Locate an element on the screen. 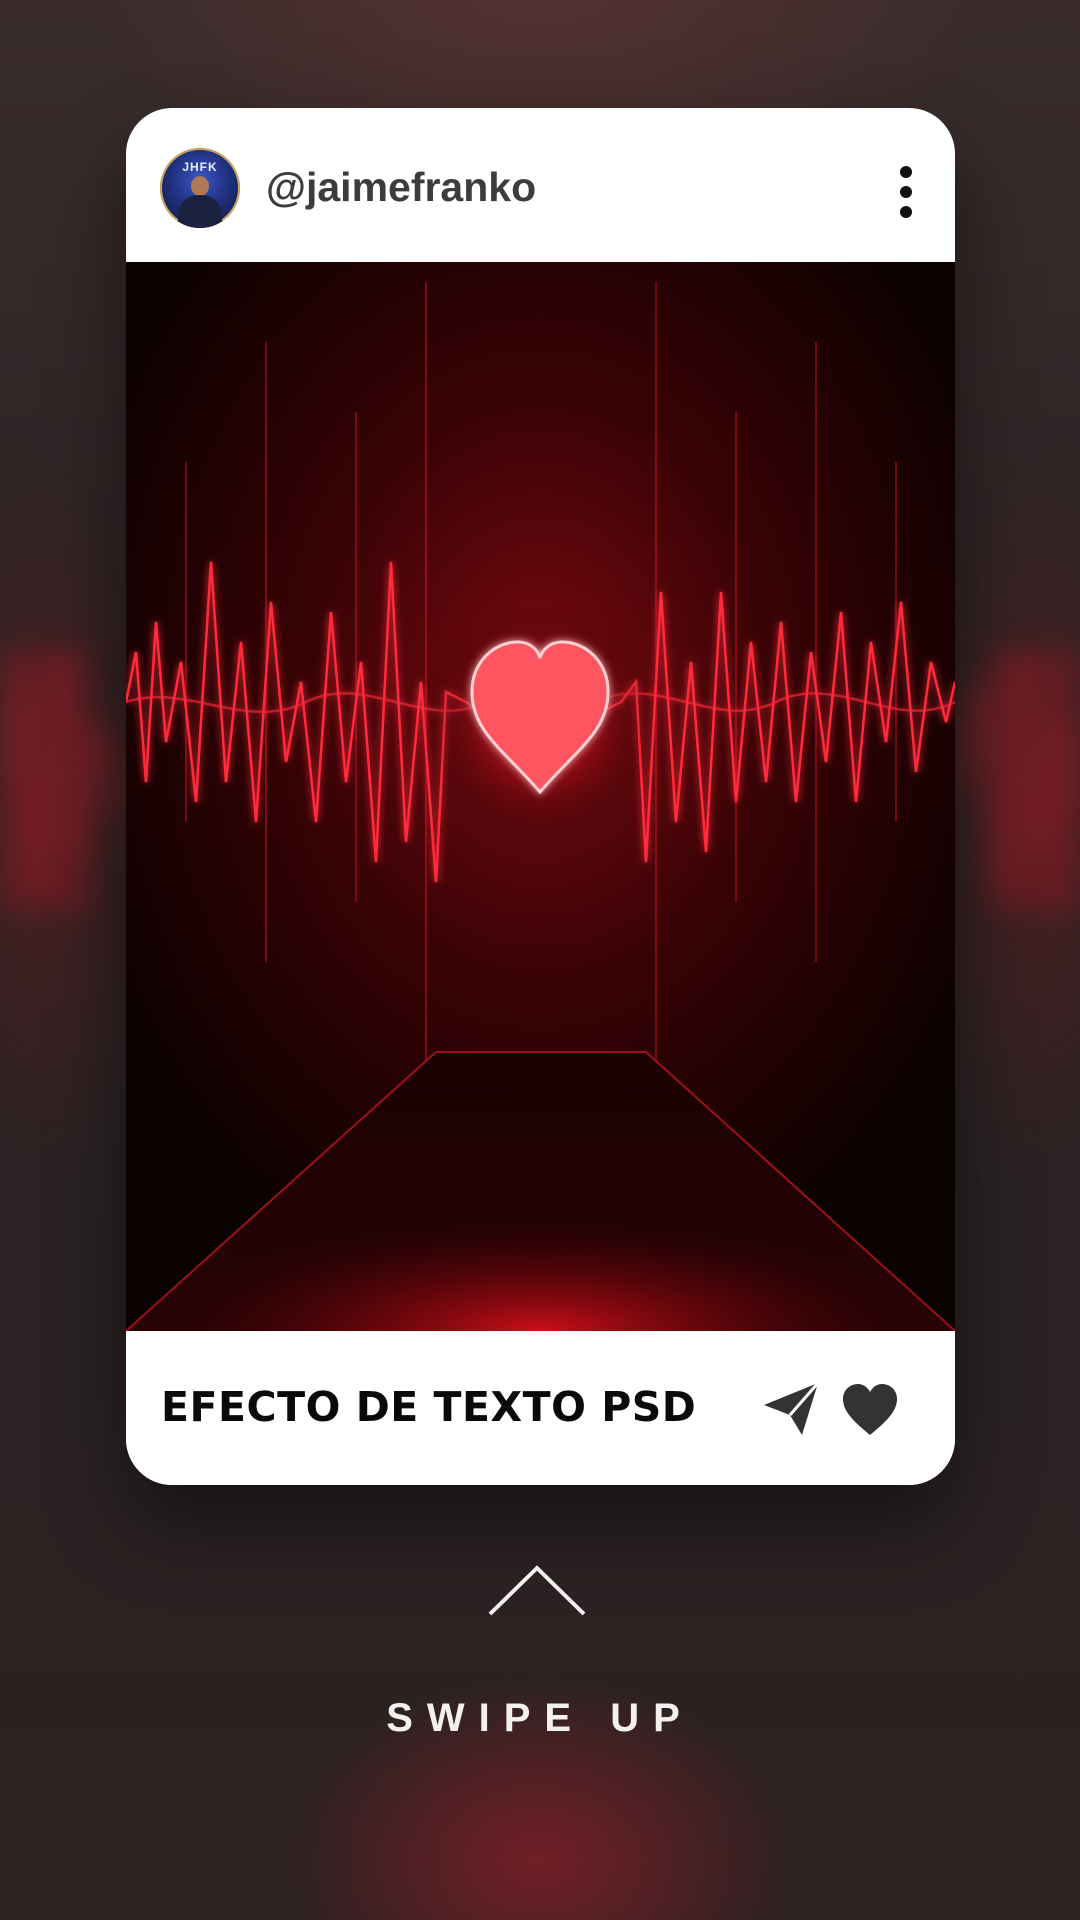  swipe-up-button is located at coordinates (537, 1590).